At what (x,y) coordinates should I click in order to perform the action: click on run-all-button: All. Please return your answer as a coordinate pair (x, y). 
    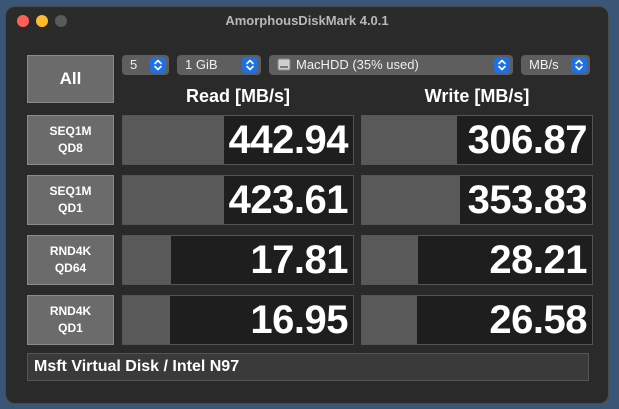
    Looking at the image, I should click on (70, 79).